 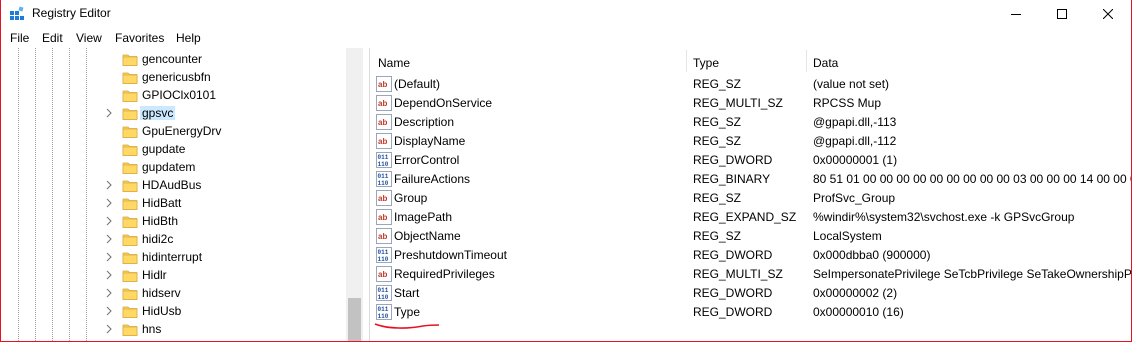 What do you see at coordinates (424, 122) in the screenshot?
I see `value-name: Description` at bounding box center [424, 122].